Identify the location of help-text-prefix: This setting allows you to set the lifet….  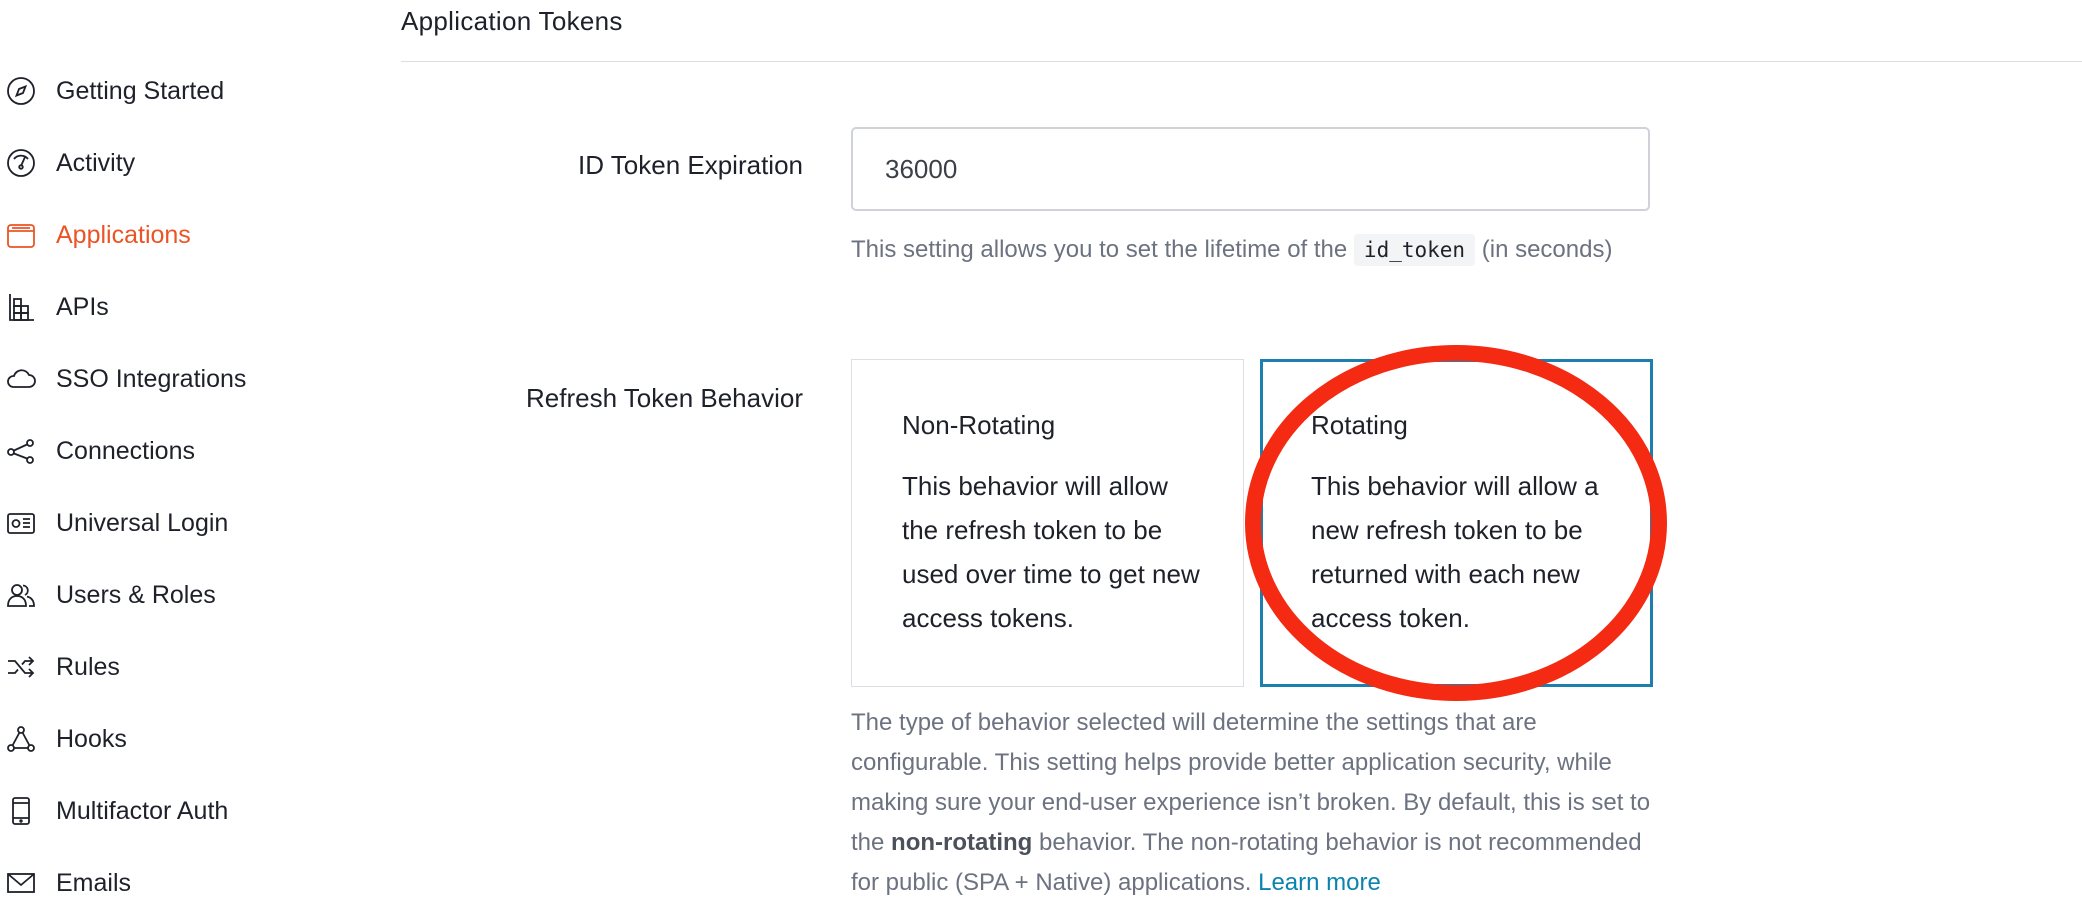
(1102, 249).